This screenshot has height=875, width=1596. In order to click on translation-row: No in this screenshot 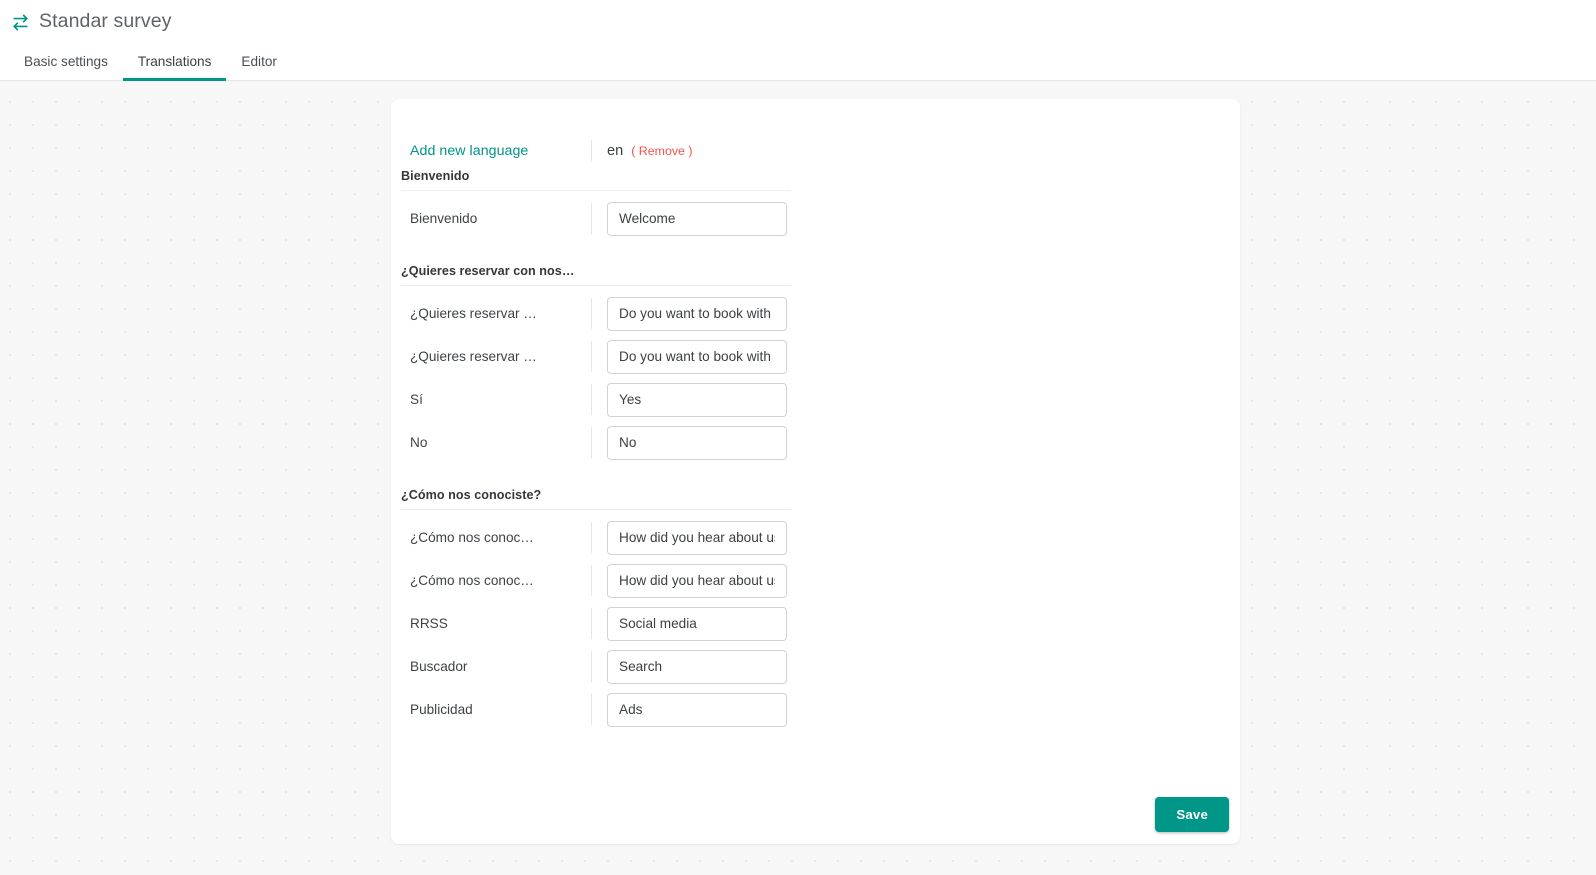, I will do `click(820, 442)`.